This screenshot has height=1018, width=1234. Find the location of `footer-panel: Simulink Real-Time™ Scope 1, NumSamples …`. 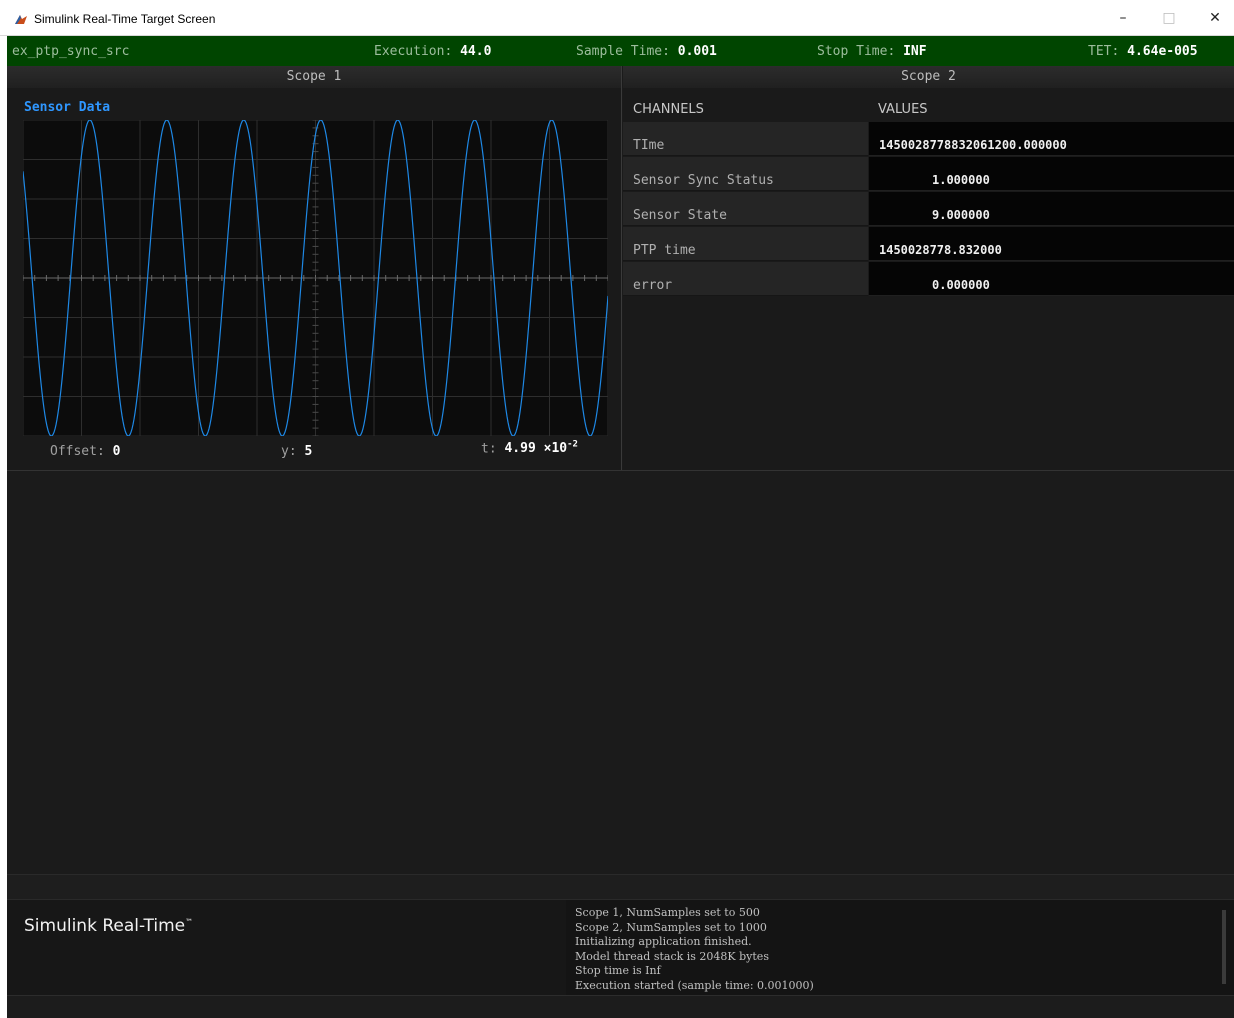

footer-panel: Simulink Real-Time™ Scope 1, NumSamples … is located at coordinates (620, 947).